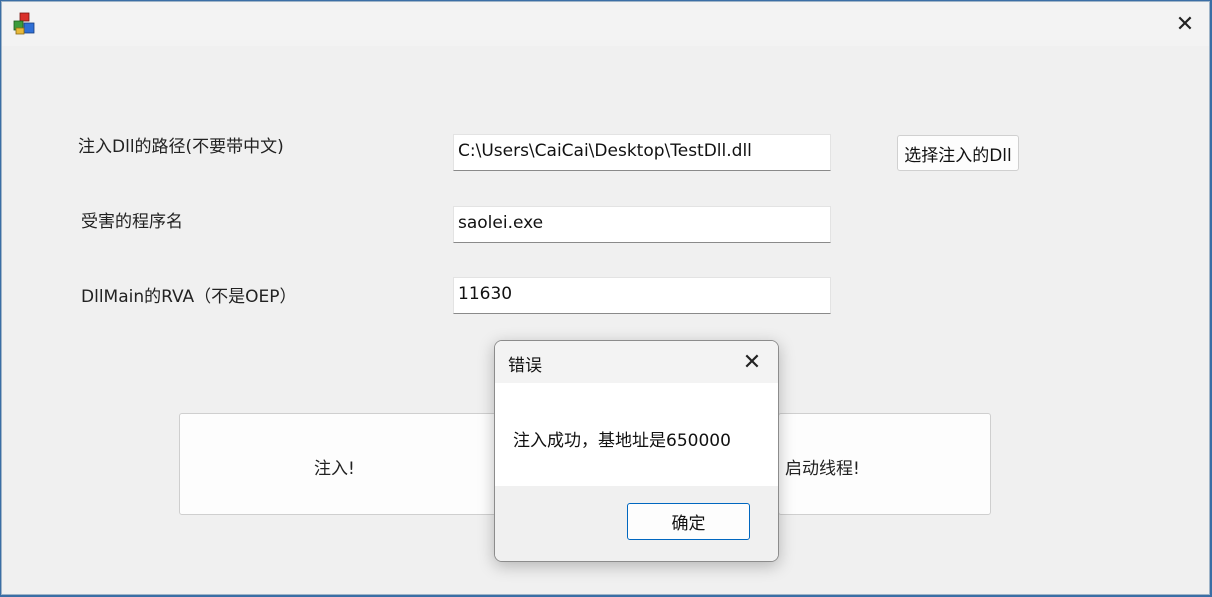 The height and width of the screenshot is (597, 1212). I want to click on inject-button: 注入!, so click(339, 464).